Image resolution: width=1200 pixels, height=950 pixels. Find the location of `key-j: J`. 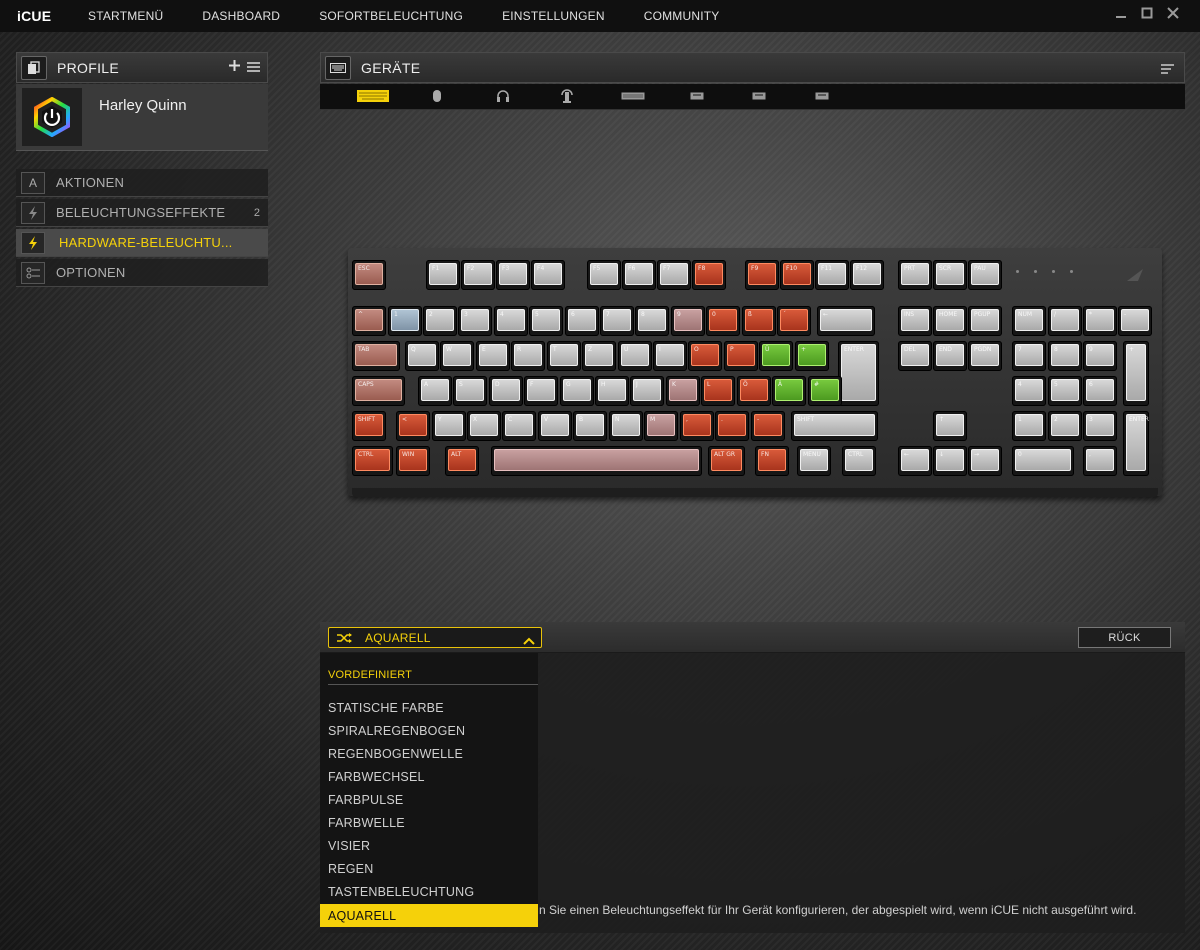

key-j: J is located at coordinates (647, 391).